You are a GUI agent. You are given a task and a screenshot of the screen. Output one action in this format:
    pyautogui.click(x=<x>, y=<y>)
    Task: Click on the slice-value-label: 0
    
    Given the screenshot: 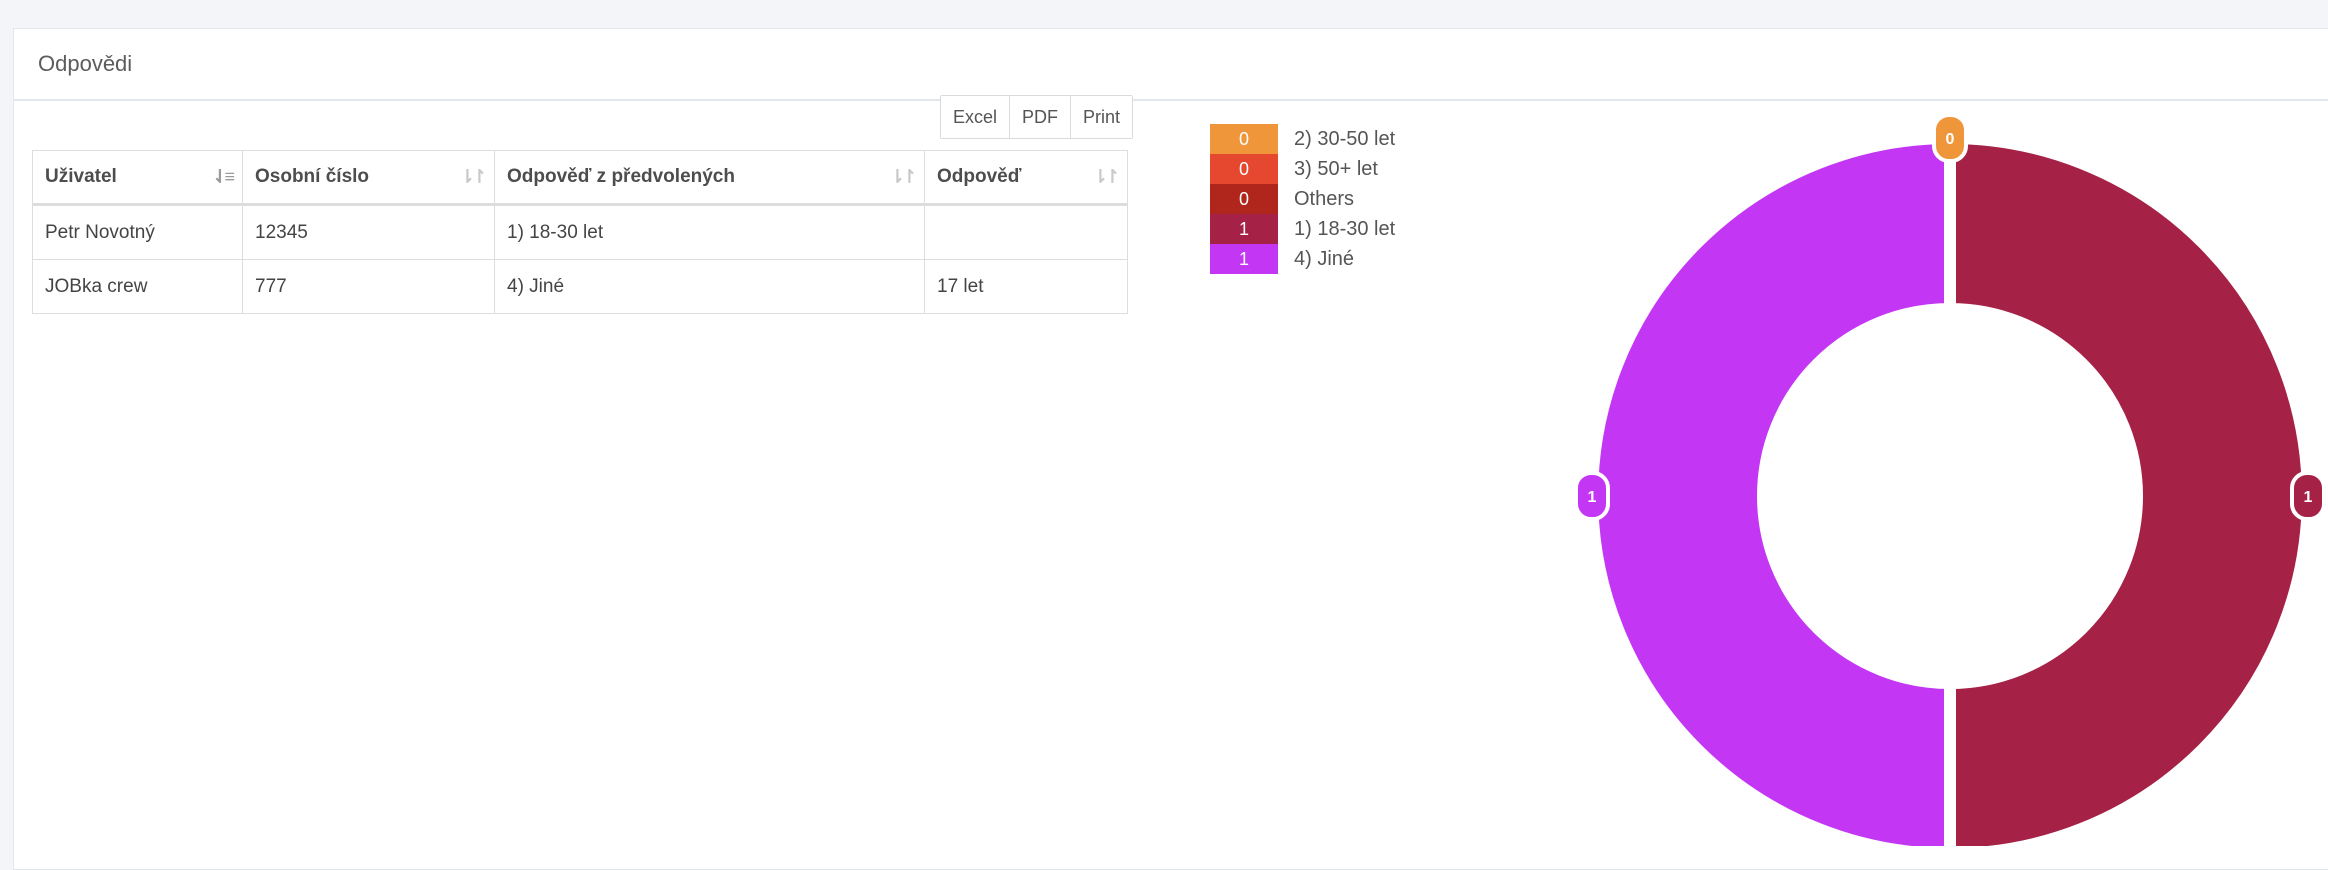 What is the action you would take?
    pyautogui.click(x=1950, y=138)
    